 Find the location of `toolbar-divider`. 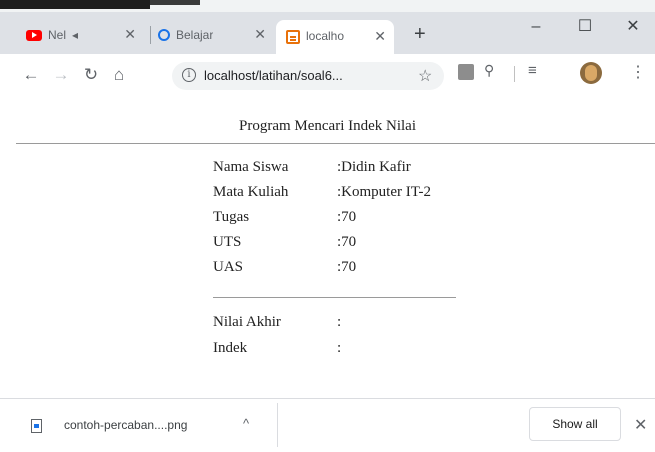

toolbar-divider is located at coordinates (514, 74).